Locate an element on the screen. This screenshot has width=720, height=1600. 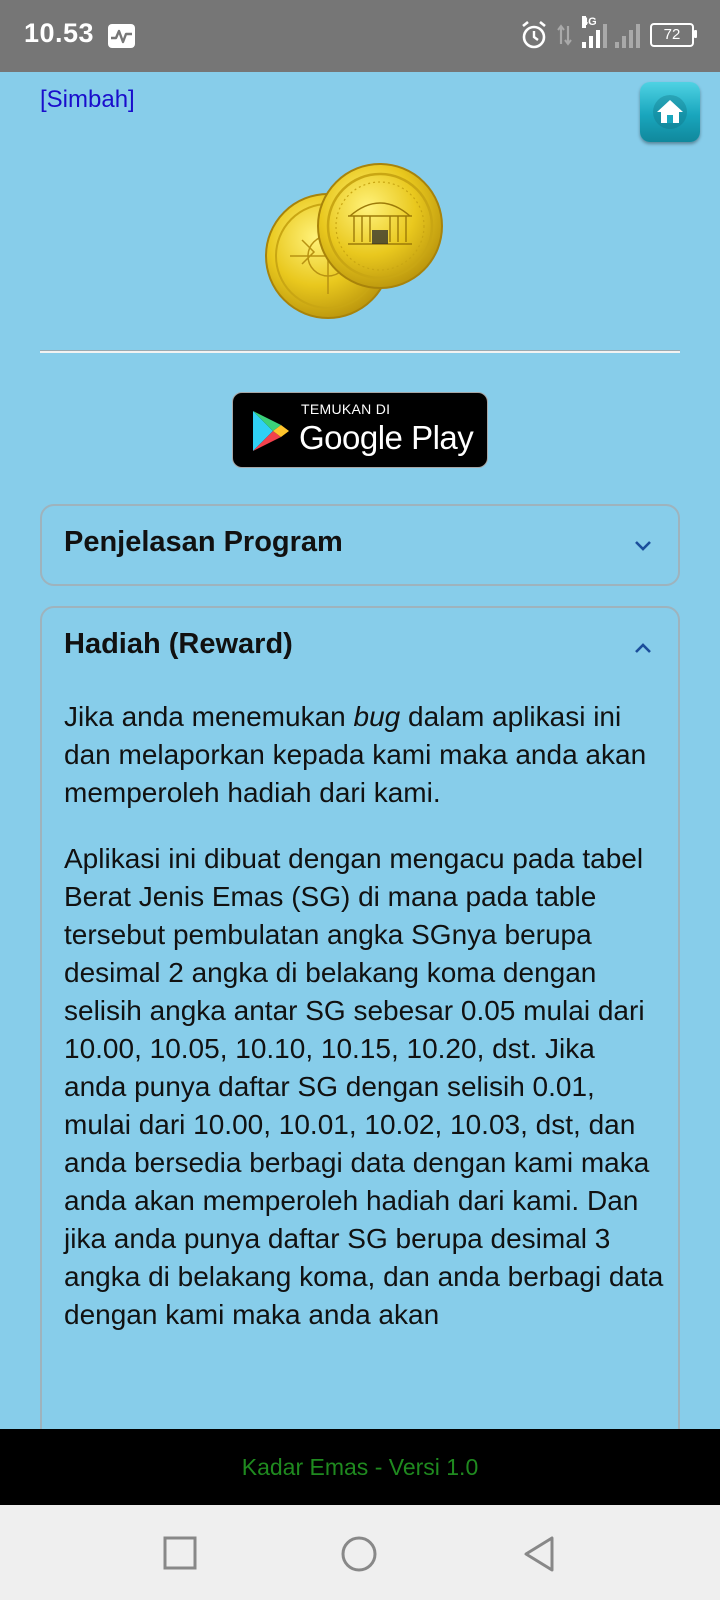
chevron-up-icon is located at coordinates (643, 648).